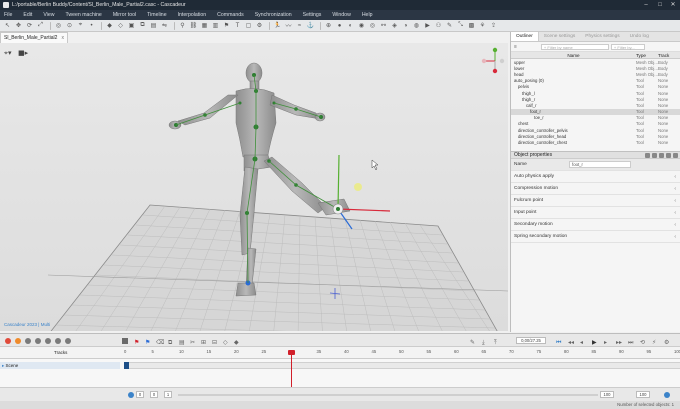 The height and width of the screenshot is (409, 680). Describe the element at coordinates (8, 15) in the screenshot. I see `menu-file: File` at that location.